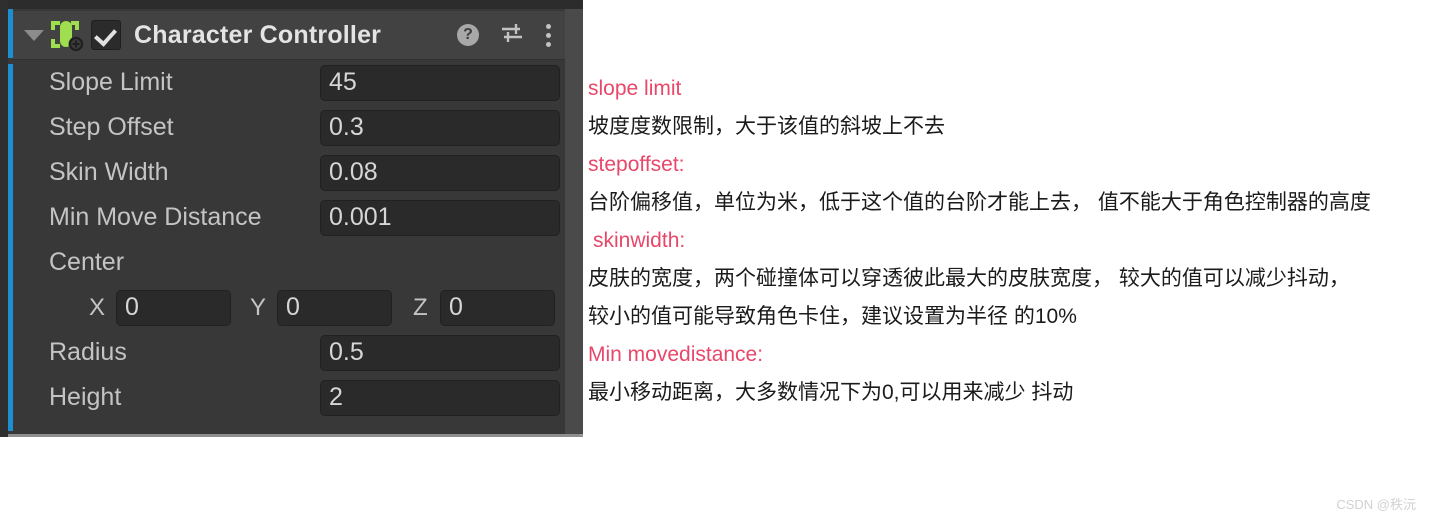 The height and width of the screenshot is (527, 1430). What do you see at coordinates (173, 307) in the screenshot?
I see `center-x-input: 0` at bounding box center [173, 307].